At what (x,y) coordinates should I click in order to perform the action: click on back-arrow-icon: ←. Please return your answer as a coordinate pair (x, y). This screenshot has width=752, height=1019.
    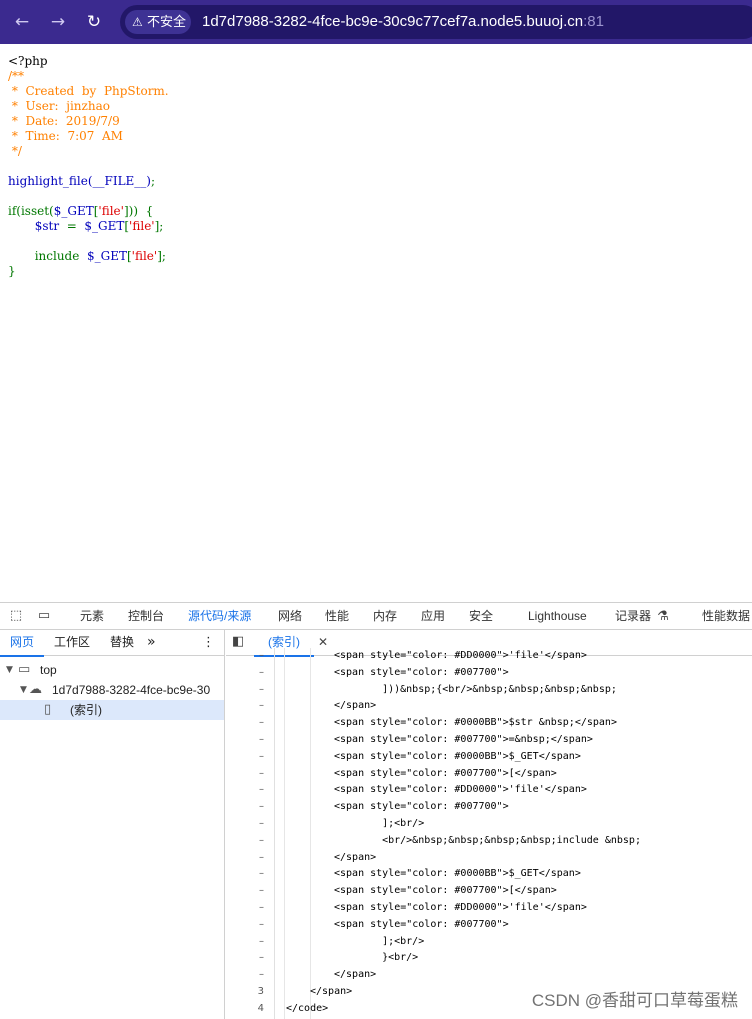
    Looking at the image, I should click on (22, 22).